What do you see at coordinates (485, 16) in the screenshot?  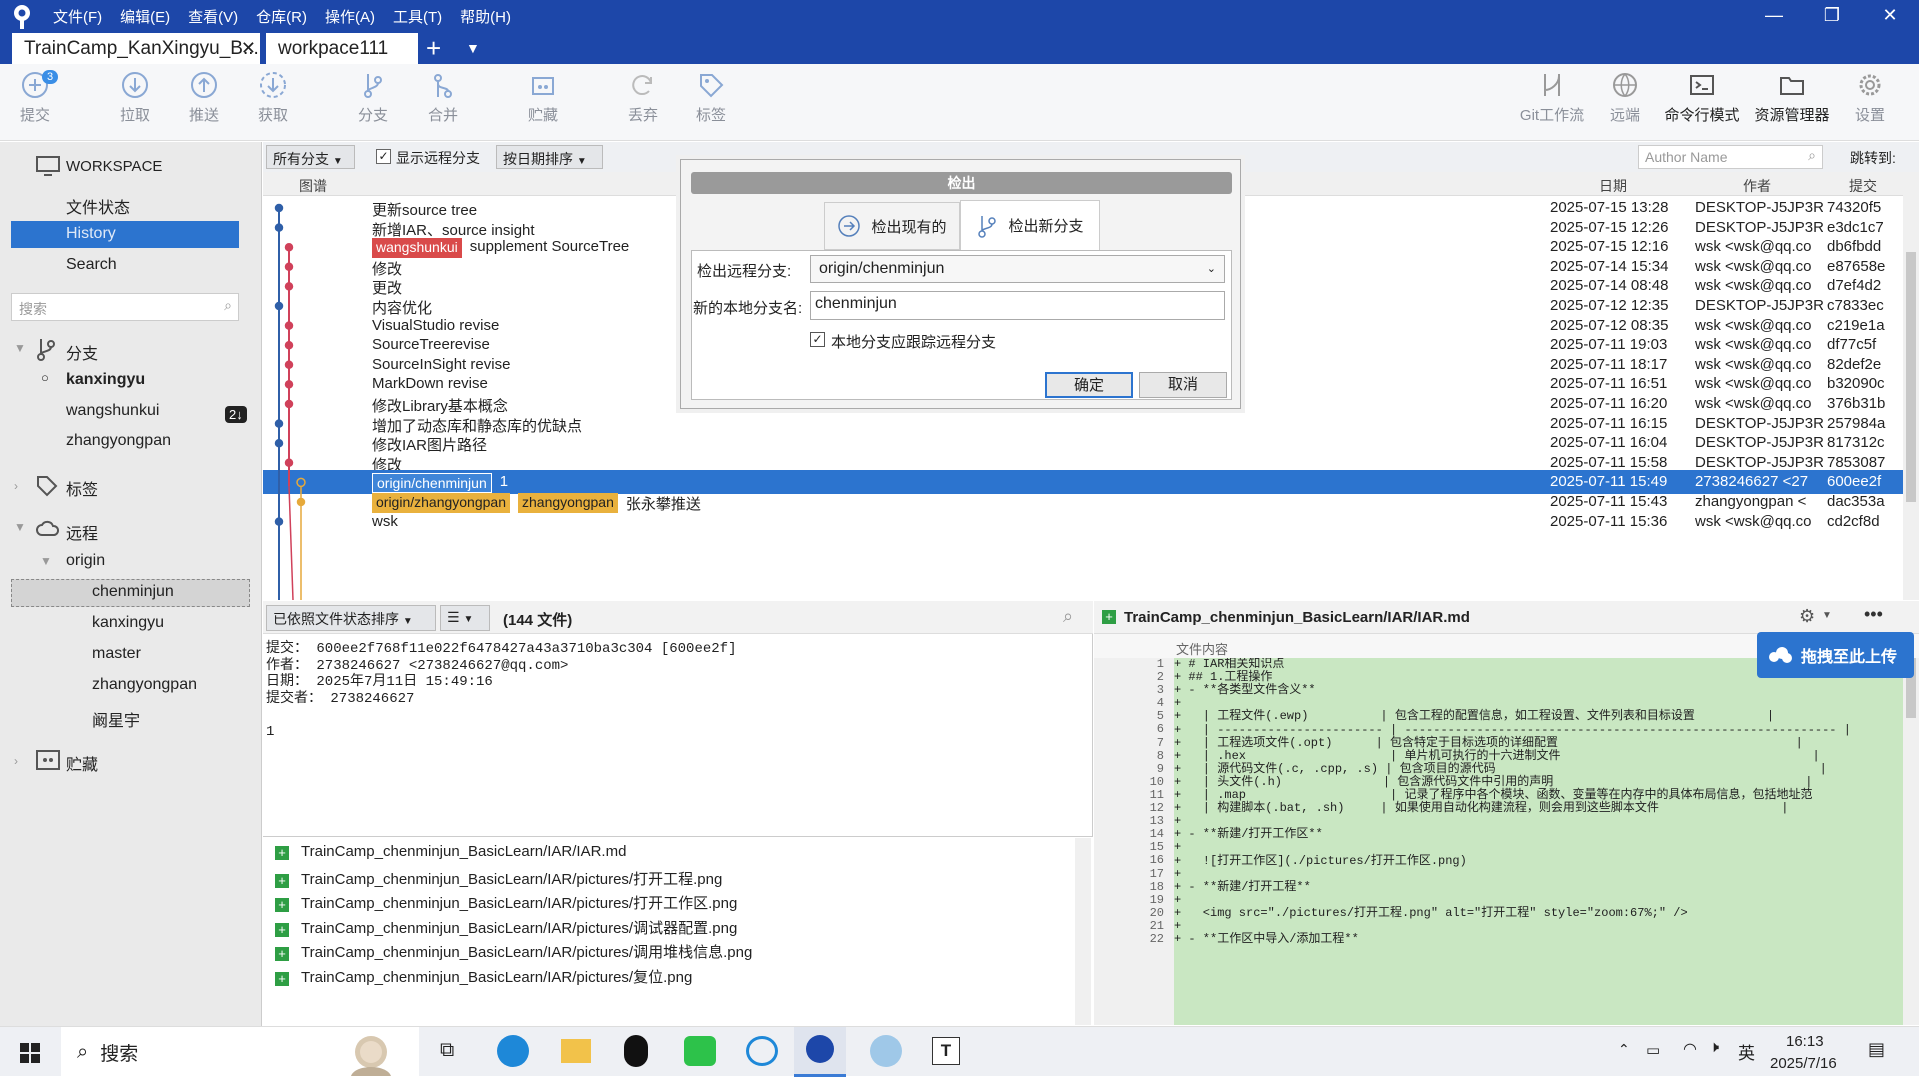 I see `menu-help: 帮助(H)` at bounding box center [485, 16].